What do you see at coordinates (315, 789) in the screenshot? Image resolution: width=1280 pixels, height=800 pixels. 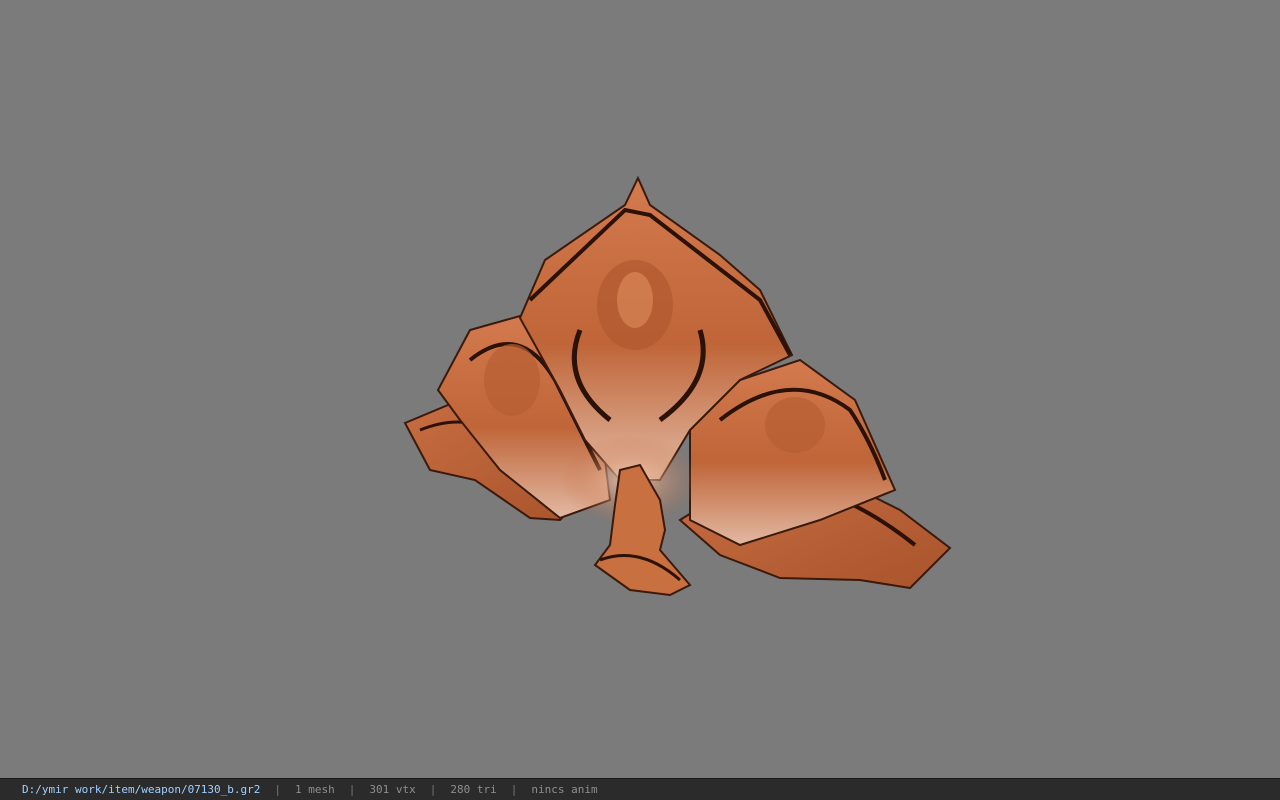 I see `mesh-count: 1 mesh` at bounding box center [315, 789].